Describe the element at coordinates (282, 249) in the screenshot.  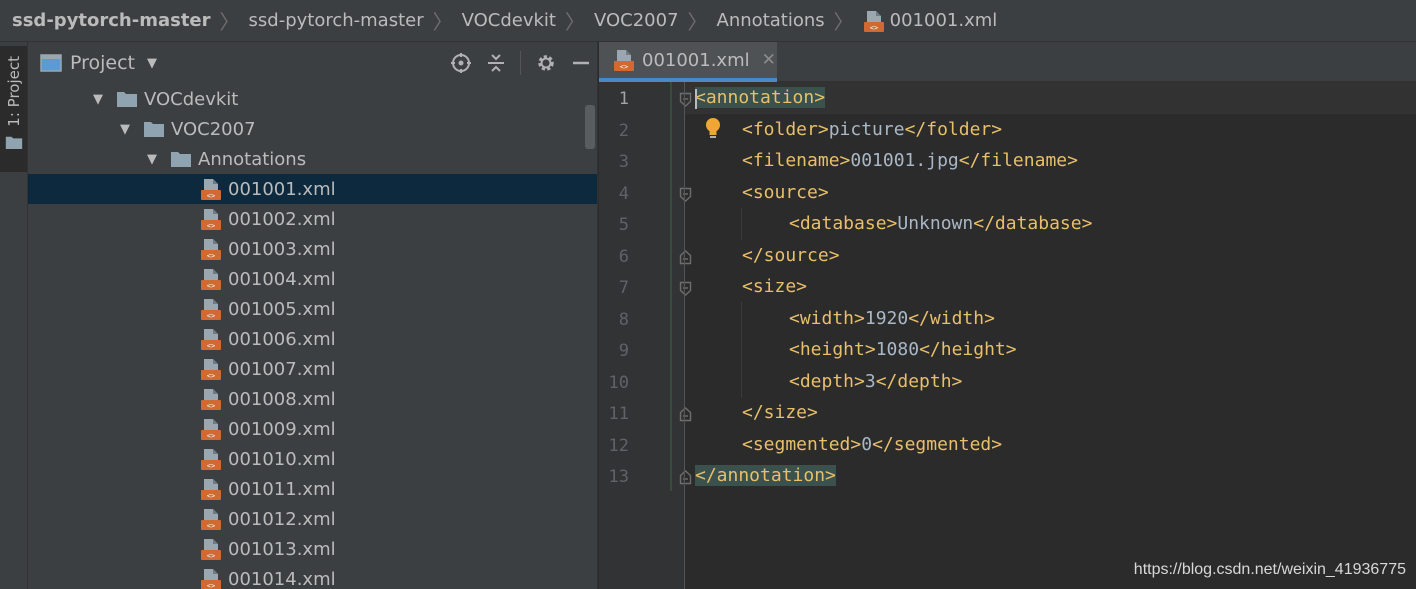
I see `tree-file-label: 001003.xml` at that location.